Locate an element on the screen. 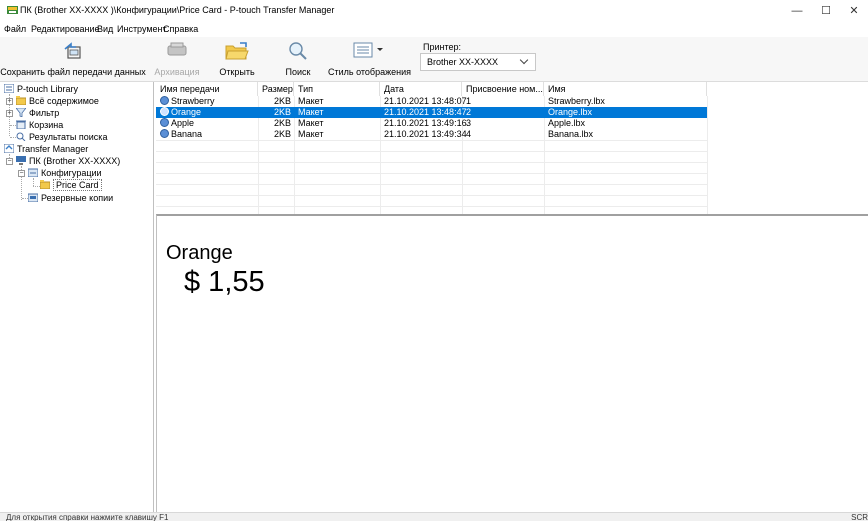 The image size is (868, 521). search-results-icon is located at coordinates (21, 136).